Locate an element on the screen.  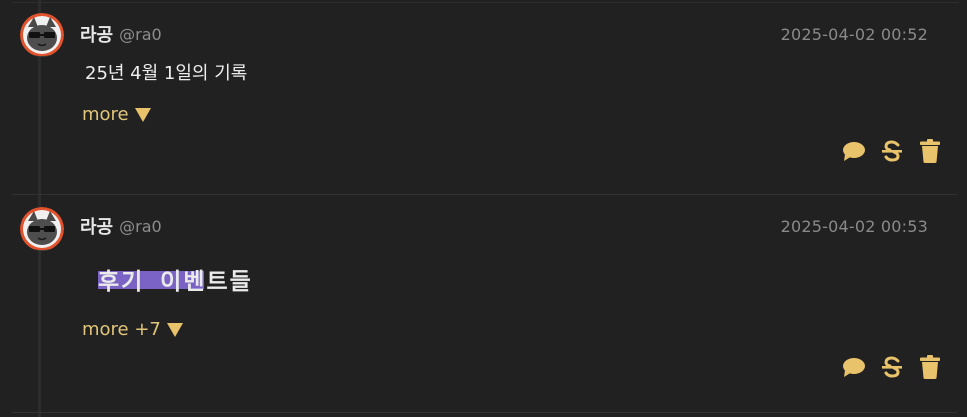
post-timestamp: 2025-04-02 00:53 is located at coordinates (854, 226).